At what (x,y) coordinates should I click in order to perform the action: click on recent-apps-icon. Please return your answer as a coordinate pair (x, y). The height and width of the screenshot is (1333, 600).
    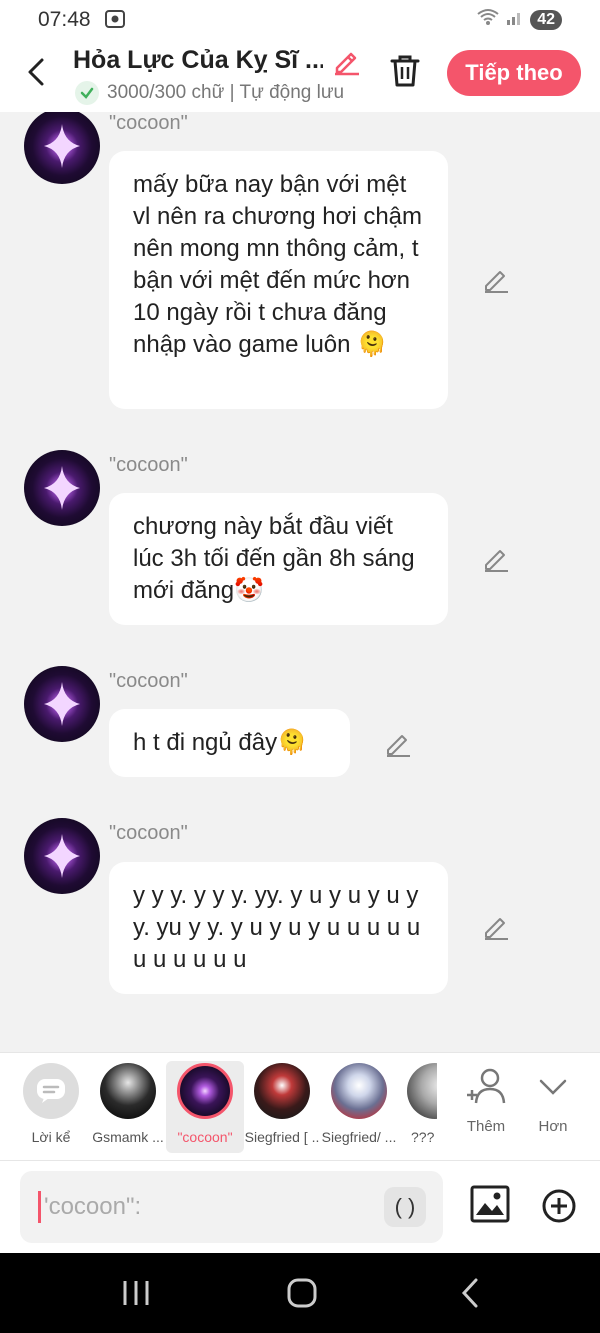
    Looking at the image, I should click on (136, 1293).